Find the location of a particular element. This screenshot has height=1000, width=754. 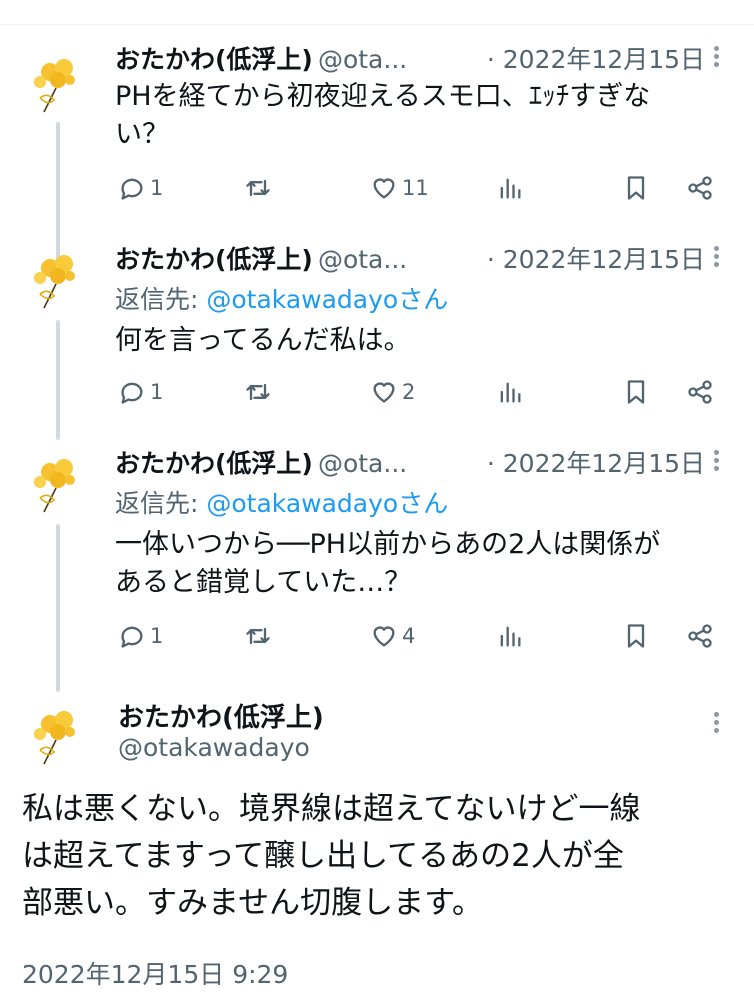

tweet-text: 何を言ってるんだ私は。 is located at coordinates (263, 340).